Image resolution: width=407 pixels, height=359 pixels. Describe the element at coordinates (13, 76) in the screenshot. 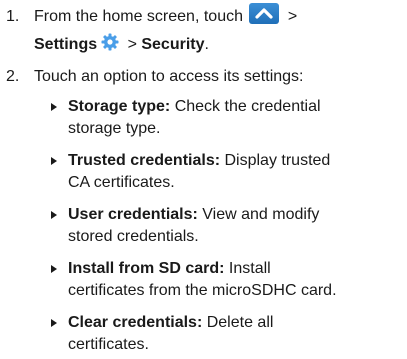

I see `step-number: 2.` at that location.